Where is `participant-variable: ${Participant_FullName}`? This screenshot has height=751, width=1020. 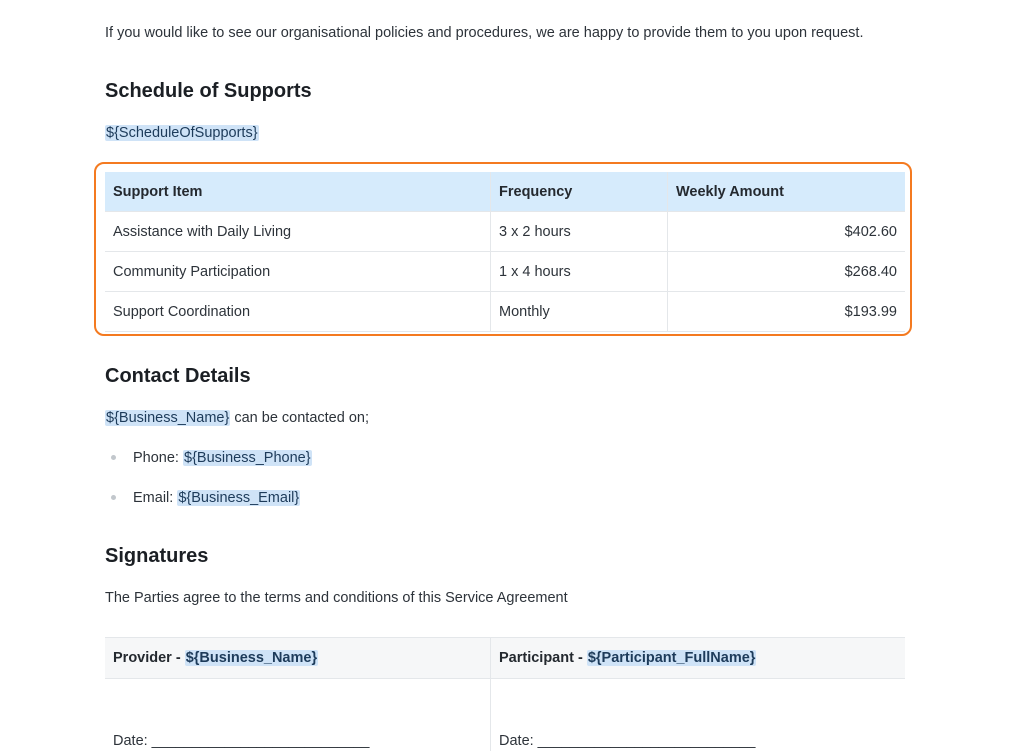 participant-variable: ${Participant_FullName} is located at coordinates (672, 658).